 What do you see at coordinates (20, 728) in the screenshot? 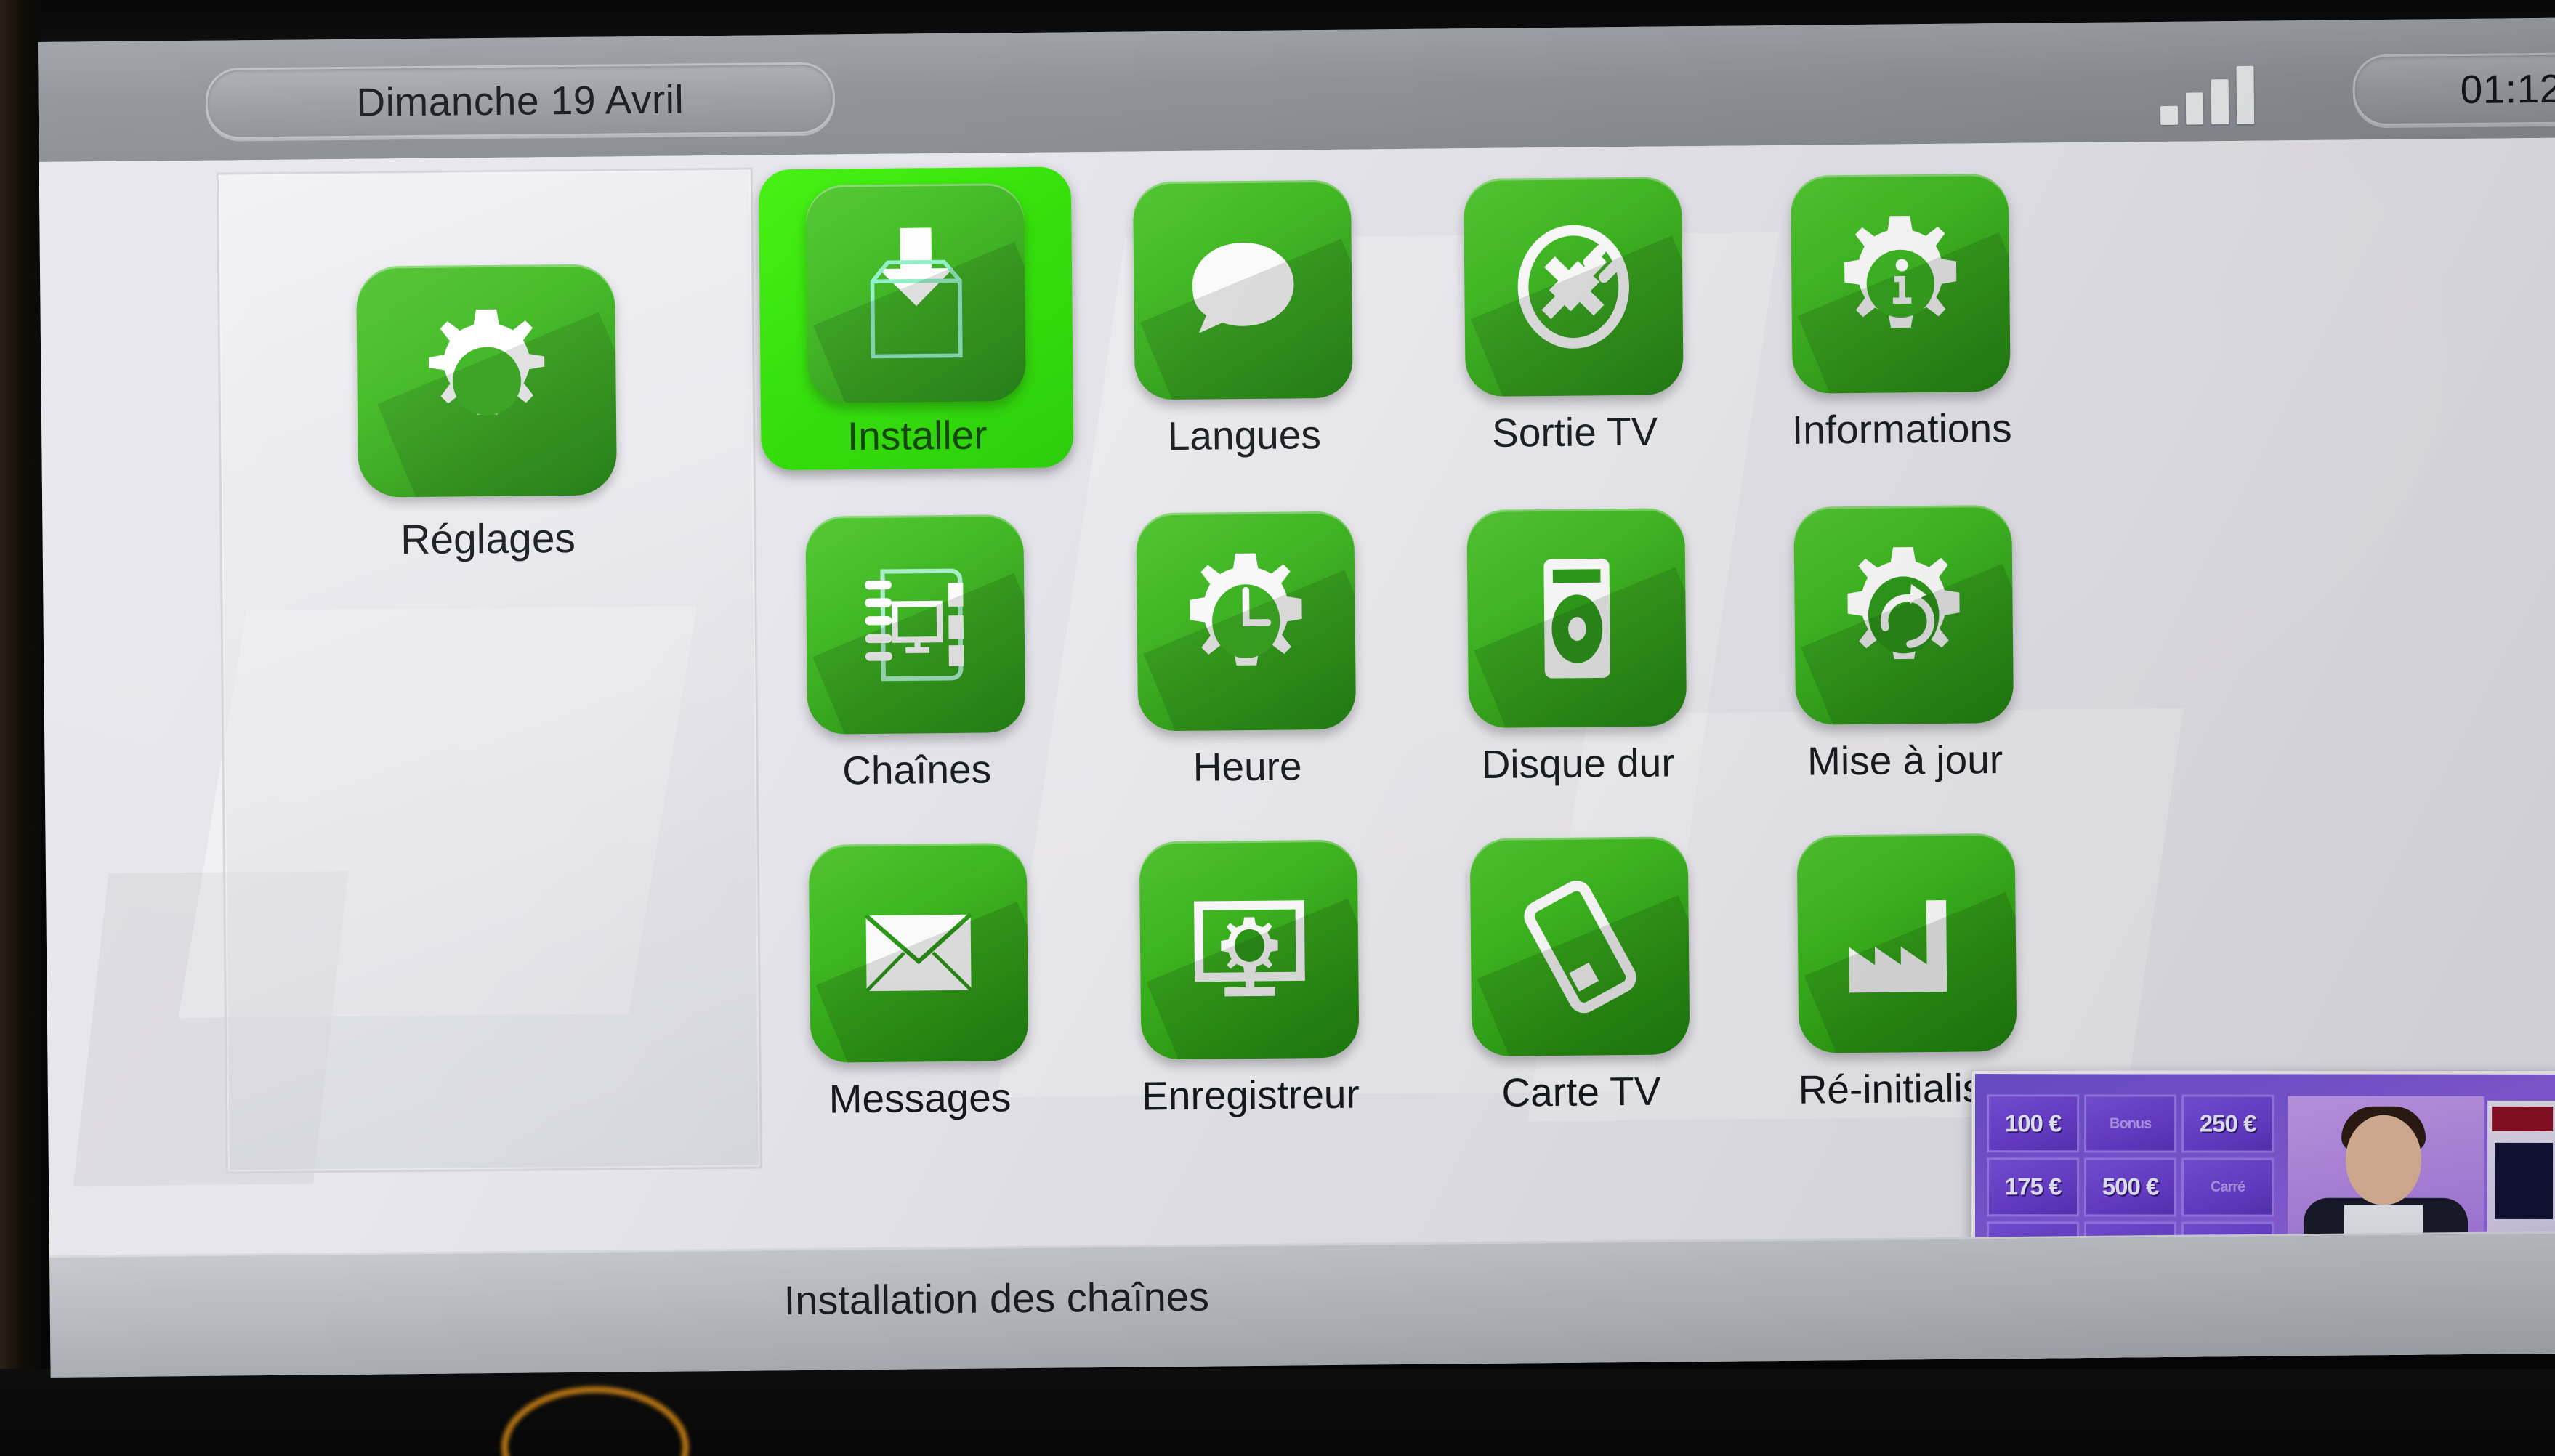
I see `tv-bezel-left` at bounding box center [20, 728].